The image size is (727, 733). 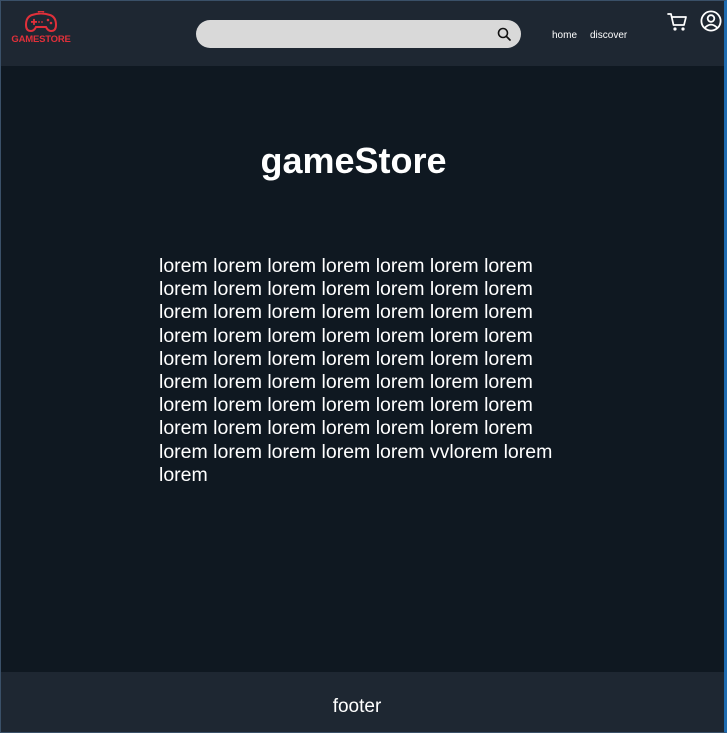 What do you see at coordinates (41, 39) in the screenshot?
I see `logo-text: GAMESTORE` at bounding box center [41, 39].